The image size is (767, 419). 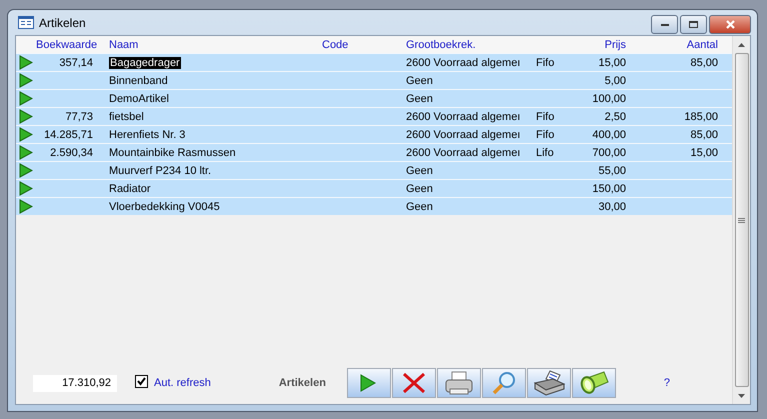 I want to click on window-title: Artikelen, so click(x=62, y=23).